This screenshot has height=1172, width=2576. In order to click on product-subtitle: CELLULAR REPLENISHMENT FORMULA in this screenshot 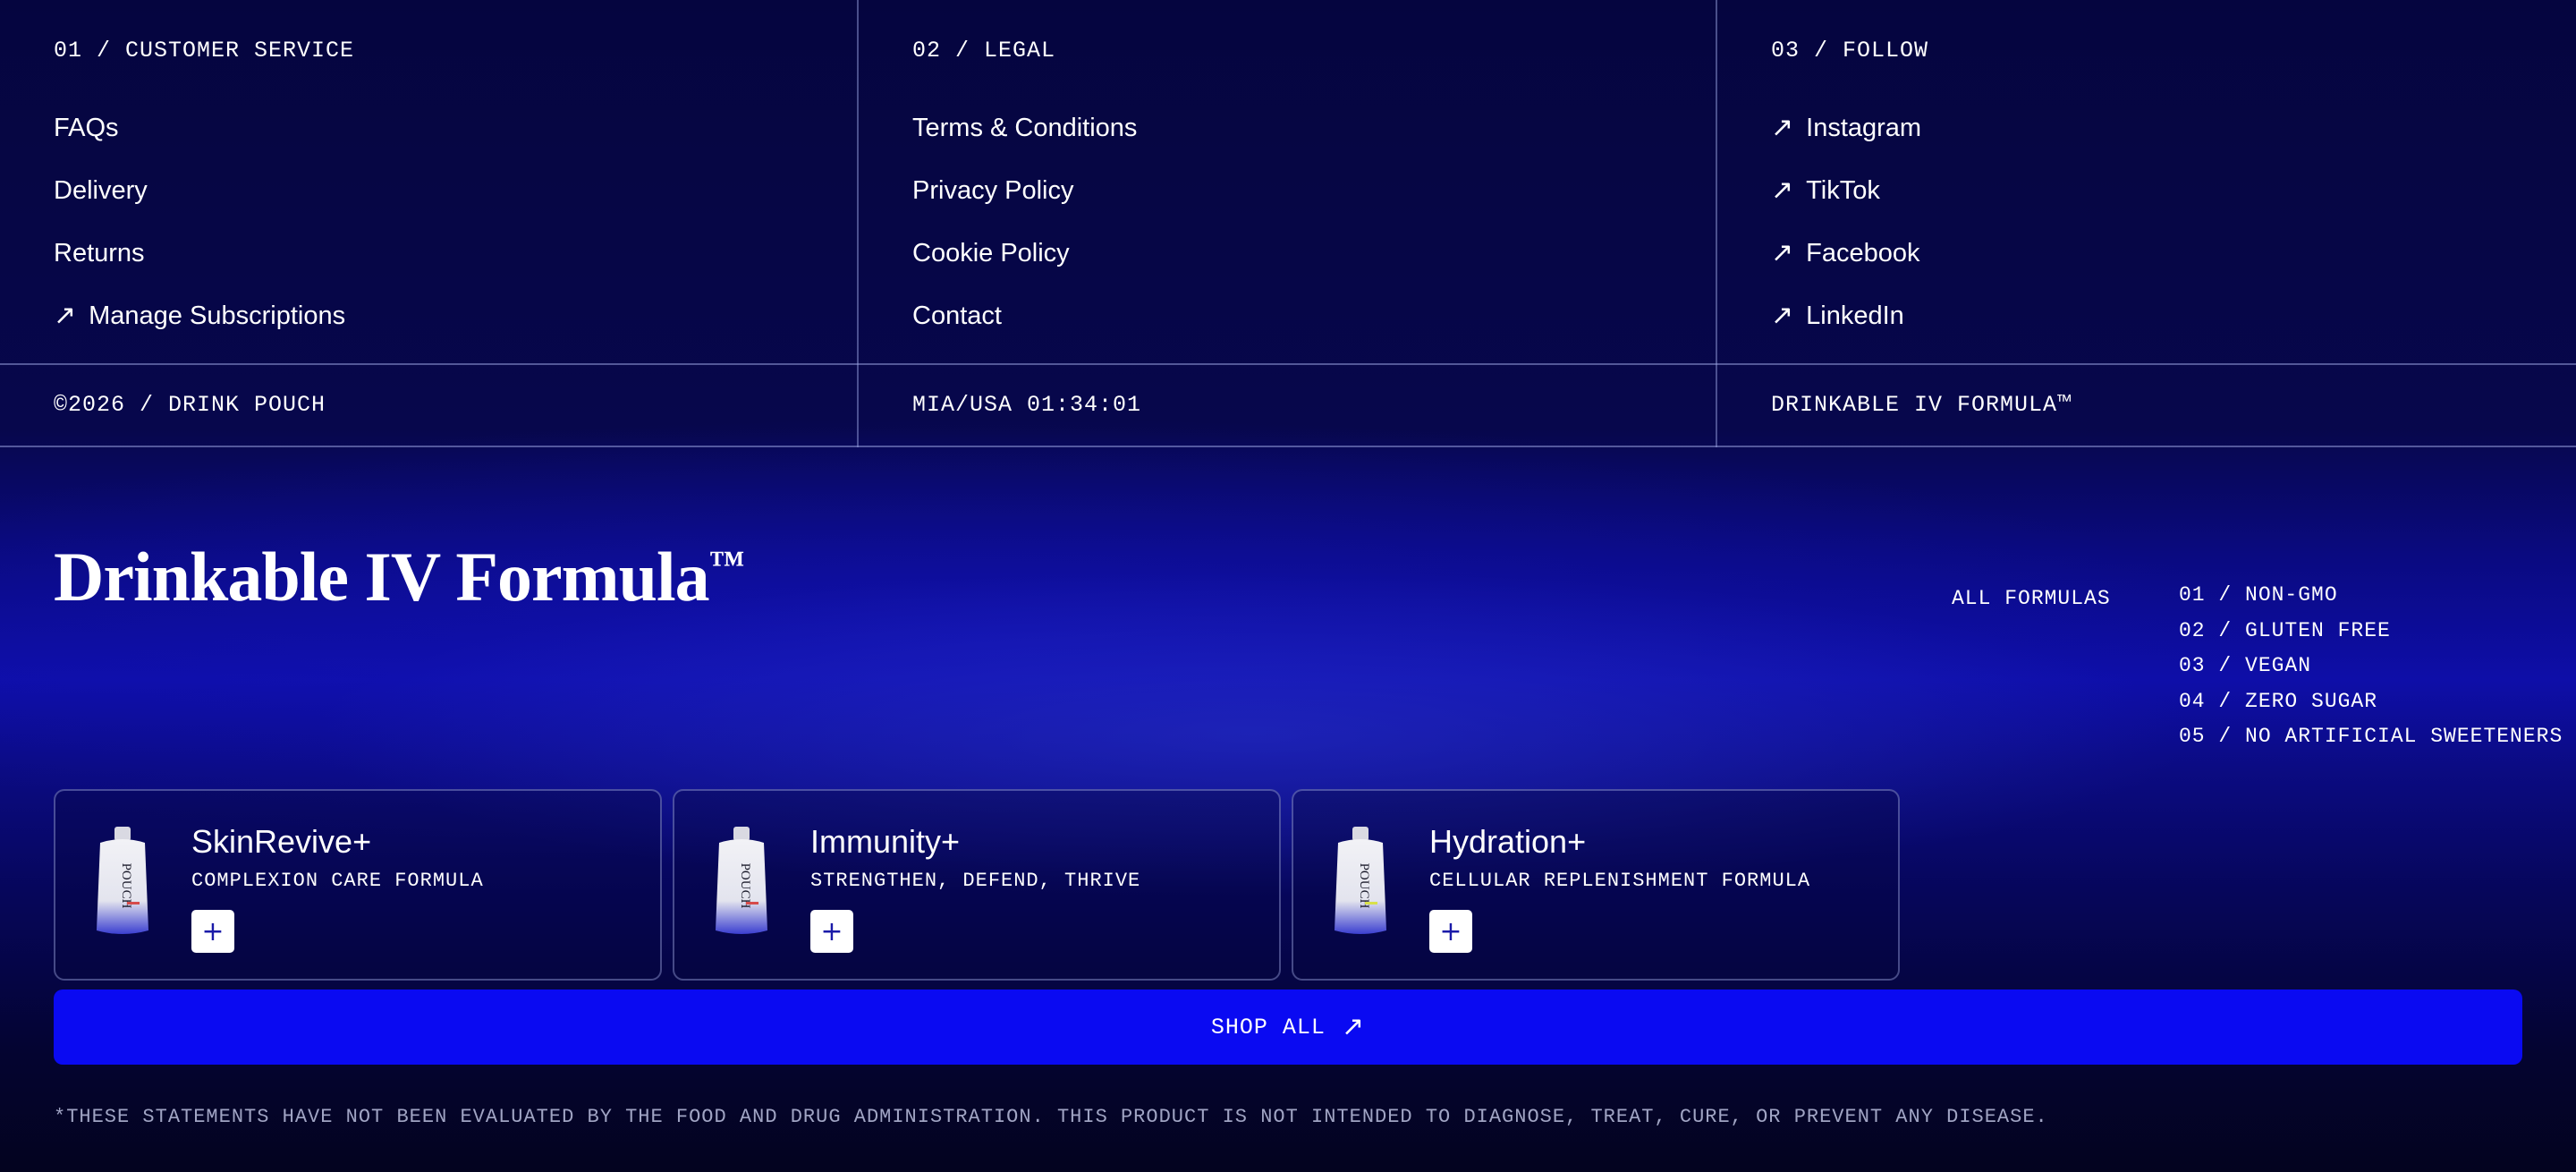, I will do `click(1620, 881)`.